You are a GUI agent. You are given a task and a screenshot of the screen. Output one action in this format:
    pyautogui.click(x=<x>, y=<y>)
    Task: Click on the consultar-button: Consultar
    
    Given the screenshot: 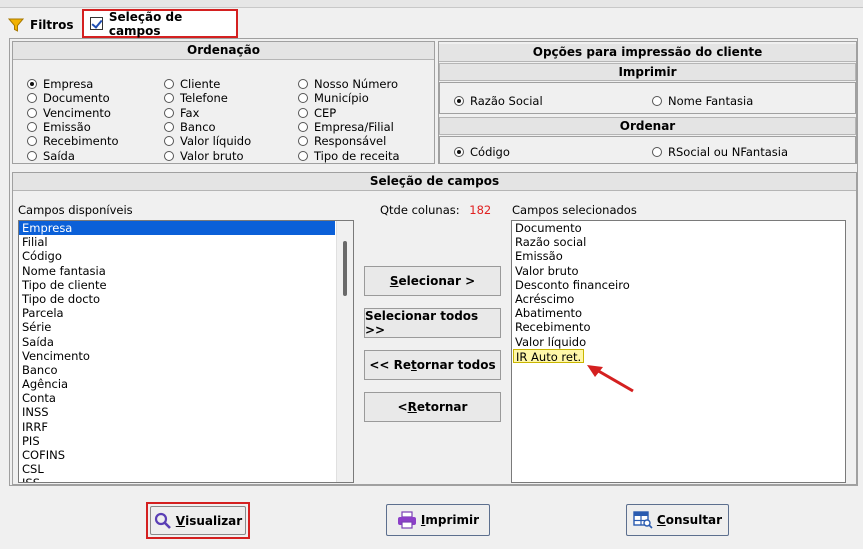 What is the action you would take?
    pyautogui.click(x=677, y=520)
    